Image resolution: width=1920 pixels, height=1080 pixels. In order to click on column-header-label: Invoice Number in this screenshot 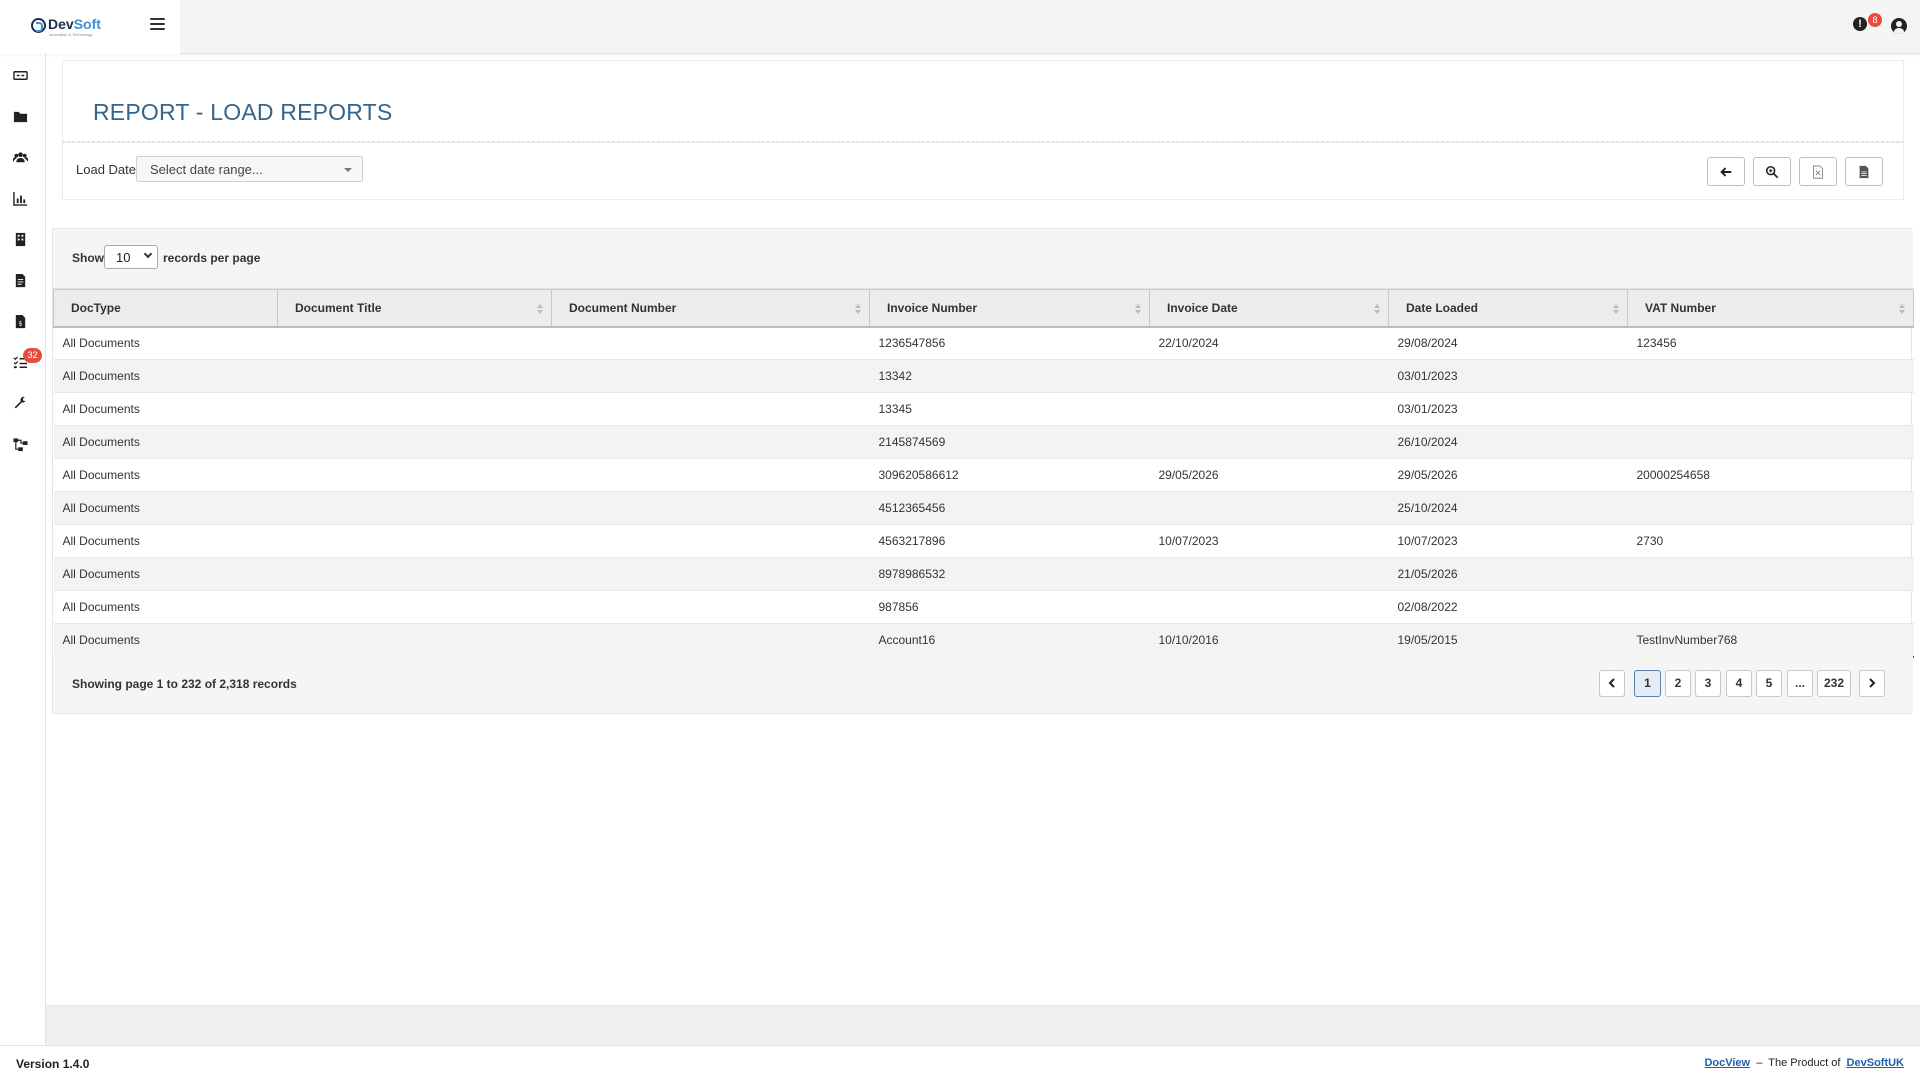, I will do `click(932, 307)`.